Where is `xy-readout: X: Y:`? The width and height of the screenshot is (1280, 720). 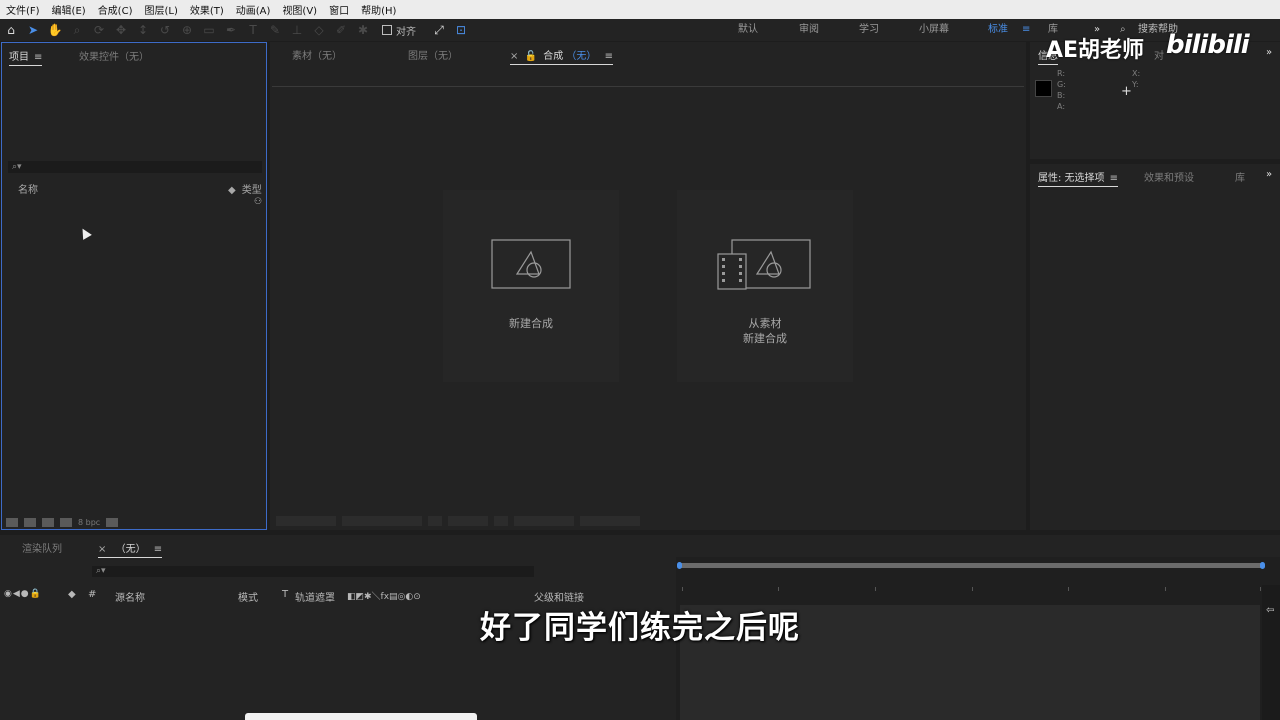
xy-readout: X: Y: is located at coordinates (1136, 79).